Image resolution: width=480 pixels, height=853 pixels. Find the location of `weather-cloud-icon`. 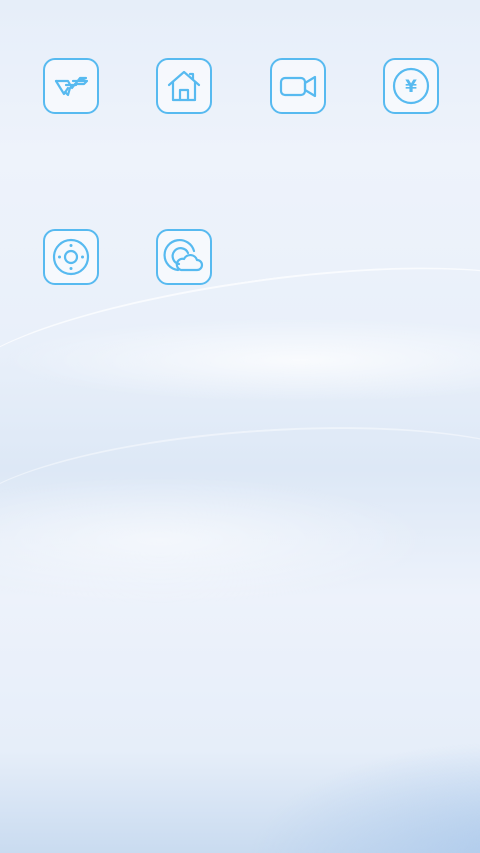

weather-cloud-icon is located at coordinates (183, 255).